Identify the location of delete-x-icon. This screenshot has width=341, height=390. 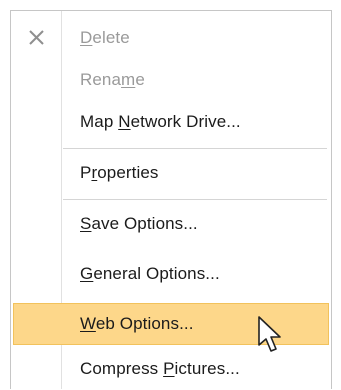
(36, 38).